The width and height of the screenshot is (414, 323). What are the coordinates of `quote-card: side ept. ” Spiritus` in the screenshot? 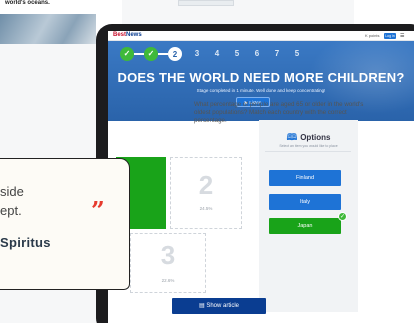 It's located at (65, 224).